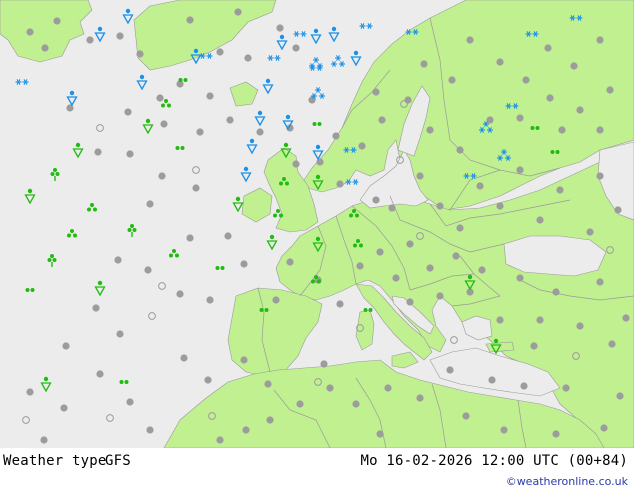  What do you see at coordinates (567, 481) in the screenshot?
I see `brand-credit: ©weatheronline.co.uk` at bounding box center [567, 481].